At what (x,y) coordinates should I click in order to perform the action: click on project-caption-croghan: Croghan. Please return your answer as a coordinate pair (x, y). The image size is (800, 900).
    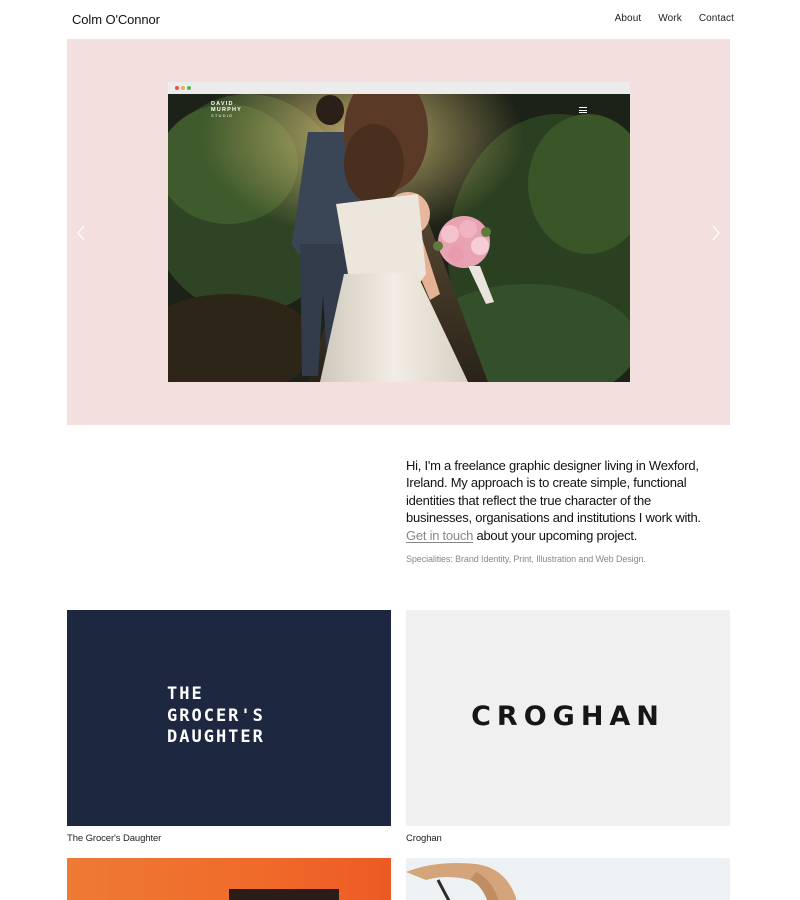
    Looking at the image, I should click on (424, 838).